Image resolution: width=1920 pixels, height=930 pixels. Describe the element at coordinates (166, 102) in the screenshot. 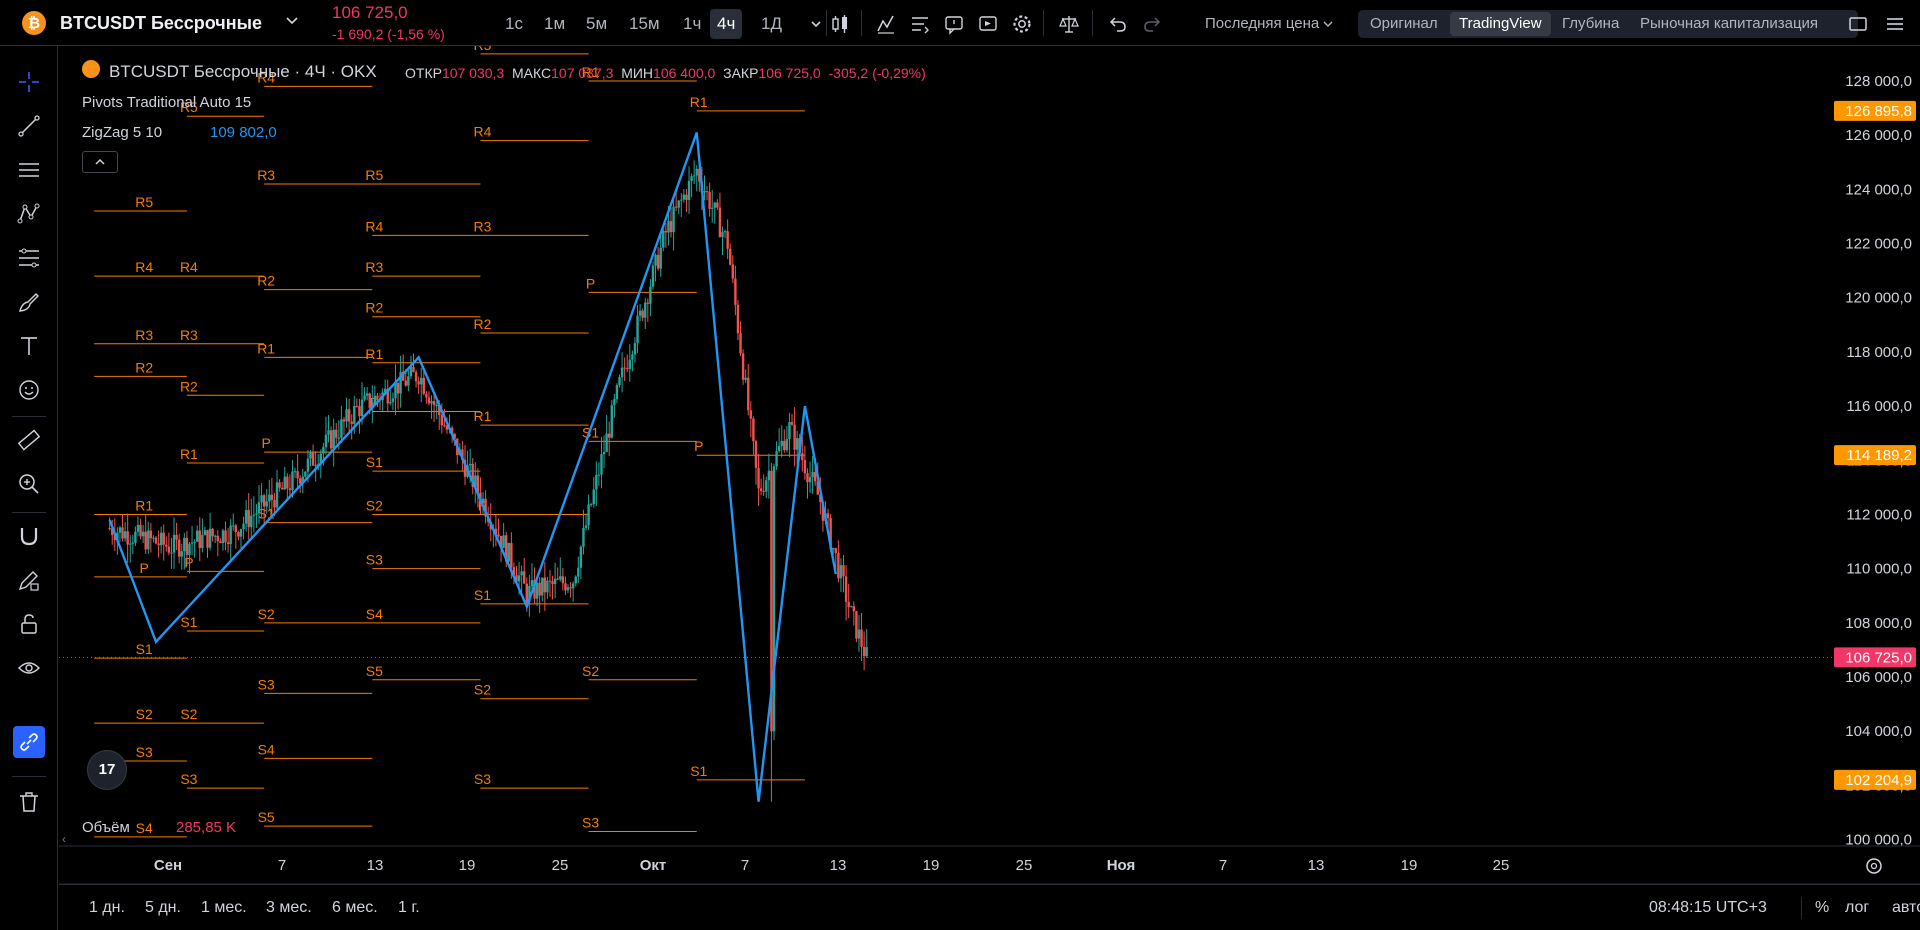

I see `indicator-pivots-label: Pivots Traditional Auto 15` at that location.